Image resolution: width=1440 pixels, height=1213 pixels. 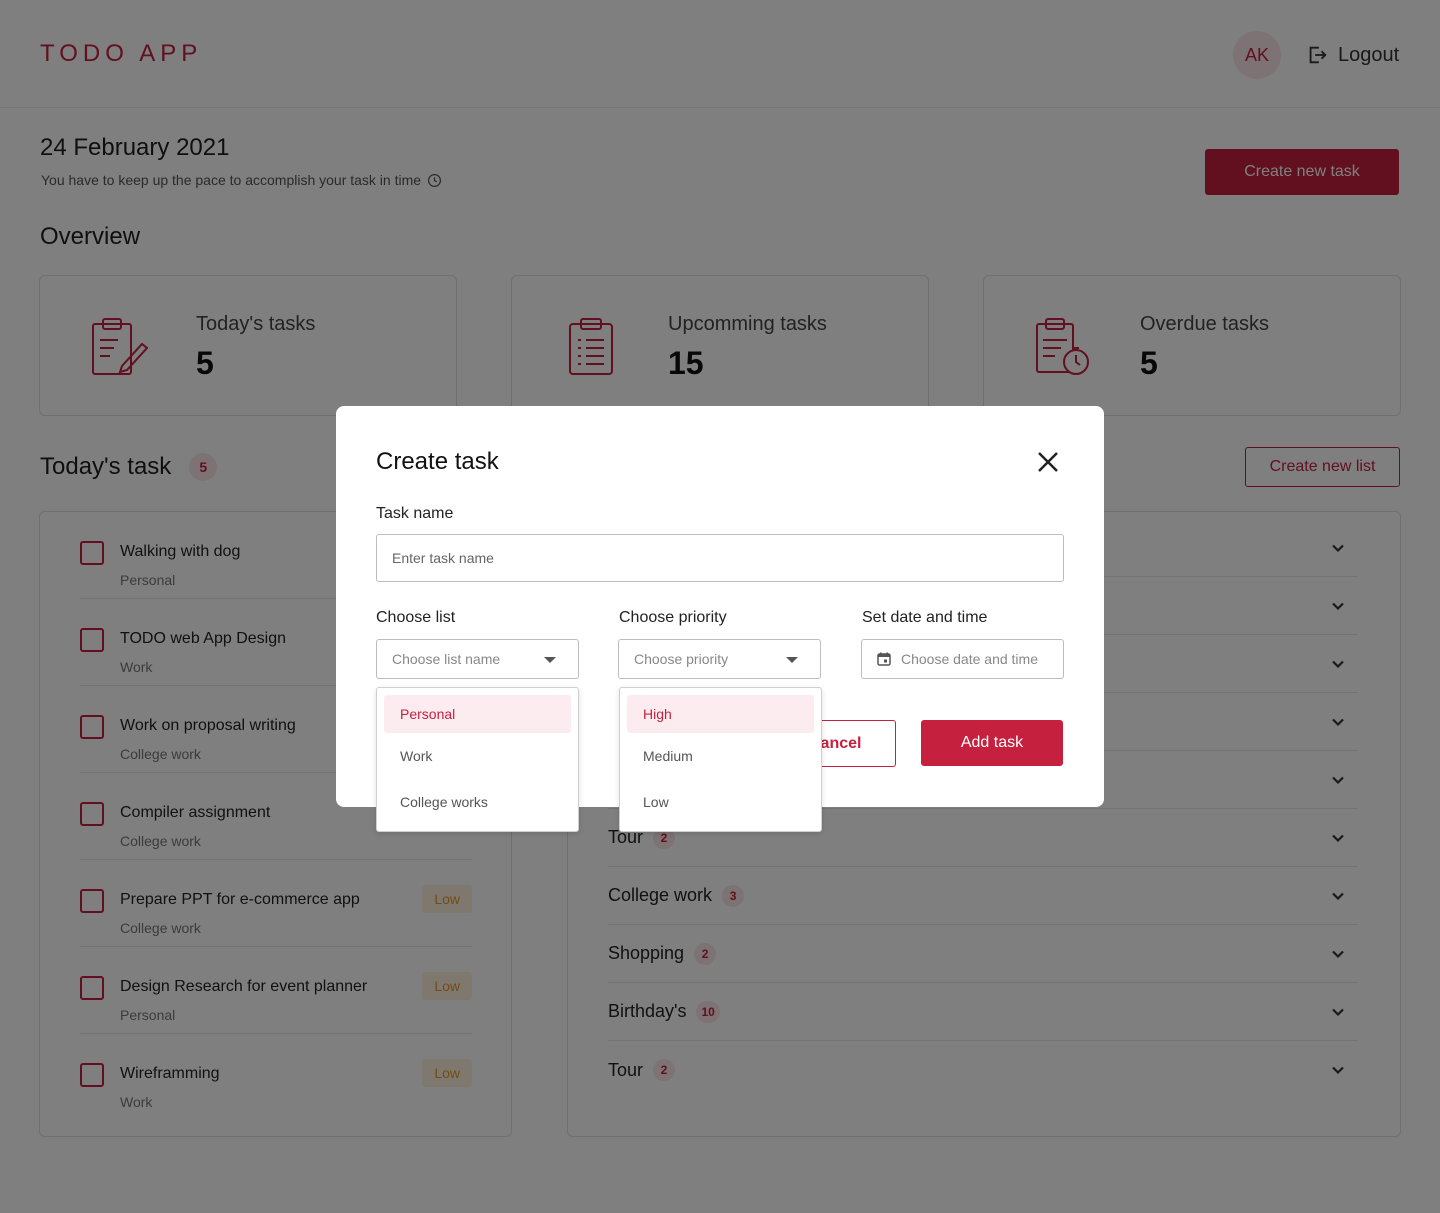 I want to click on choose-priority-dropdown: High Medium Low, so click(x=720, y=759).